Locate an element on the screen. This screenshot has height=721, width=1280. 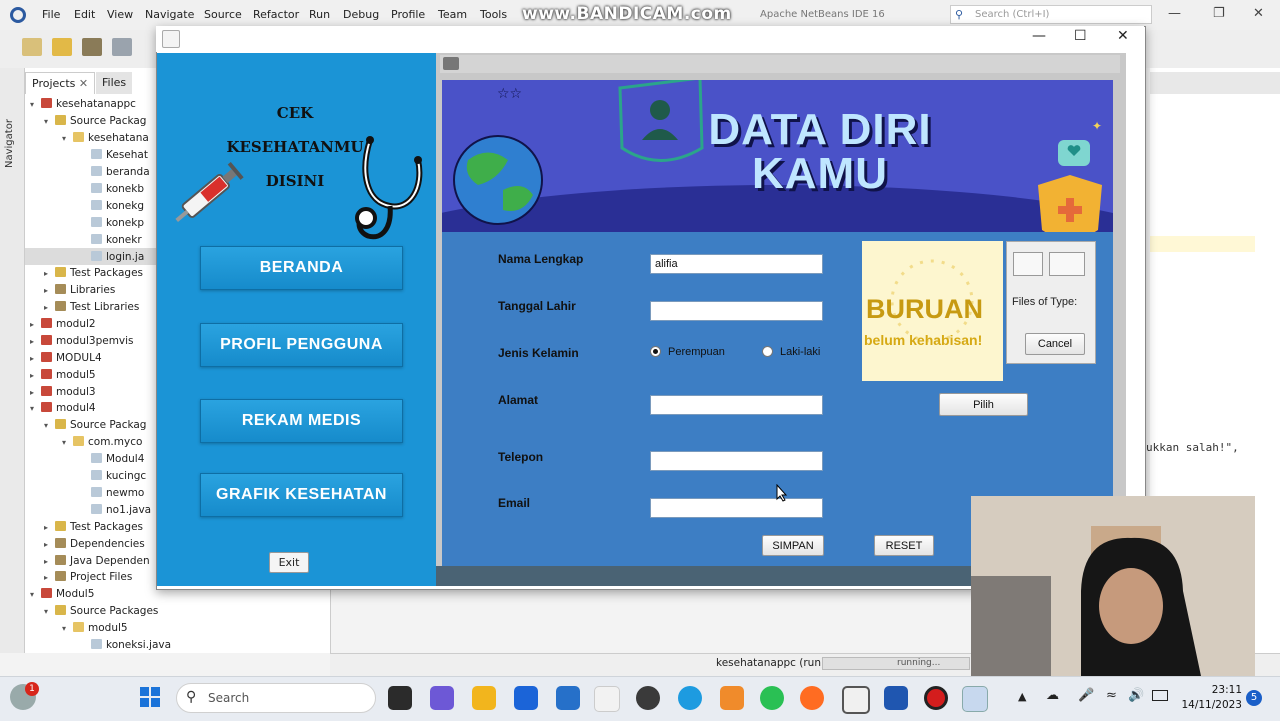
tree-item: konekg is located at coordinates (112, 206).